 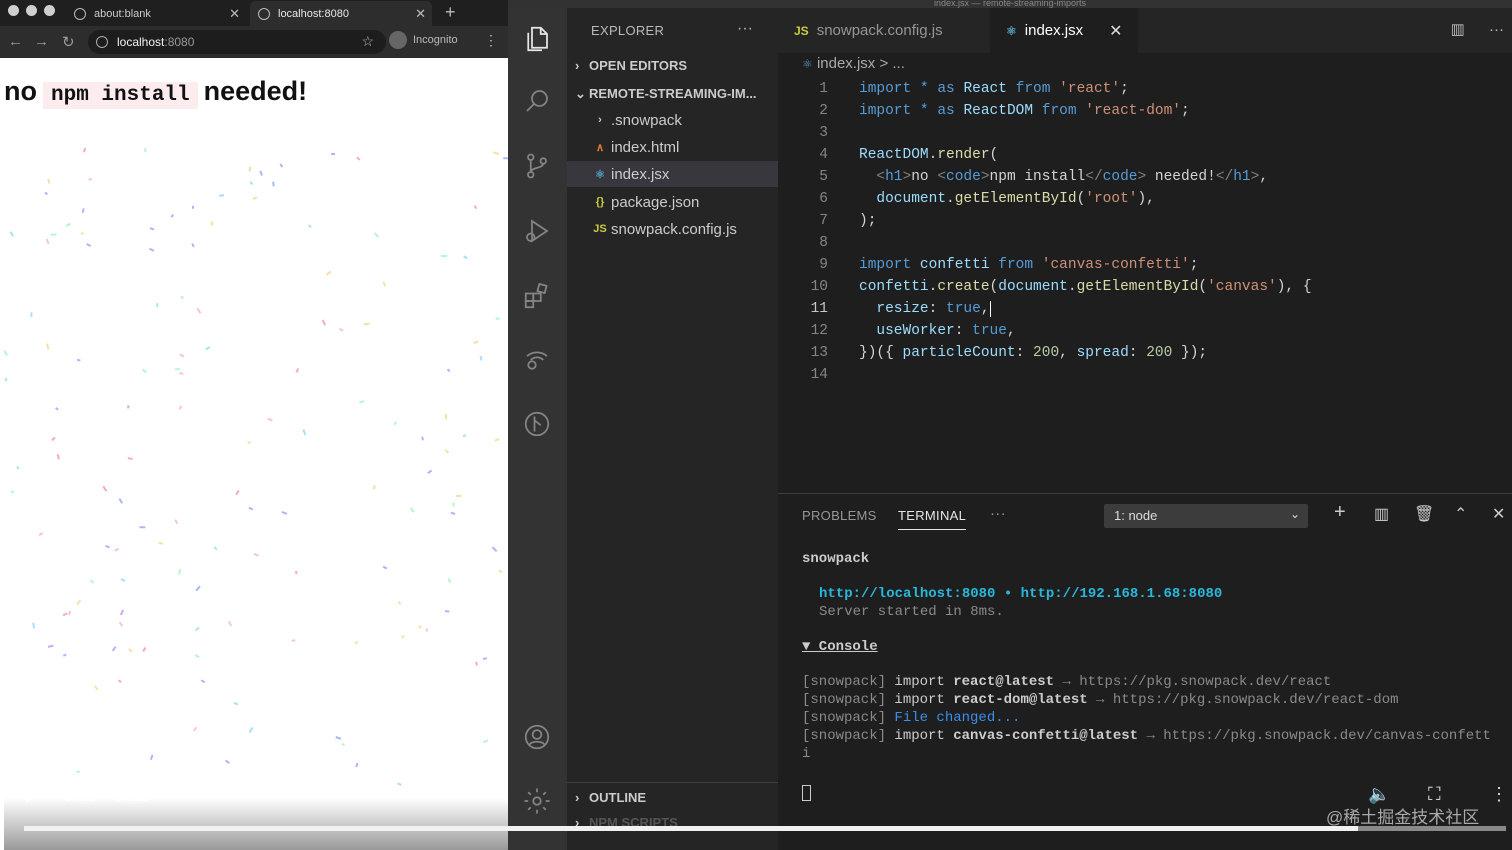 I want to click on back-arrow-icon: ←, so click(x=15, y=41).